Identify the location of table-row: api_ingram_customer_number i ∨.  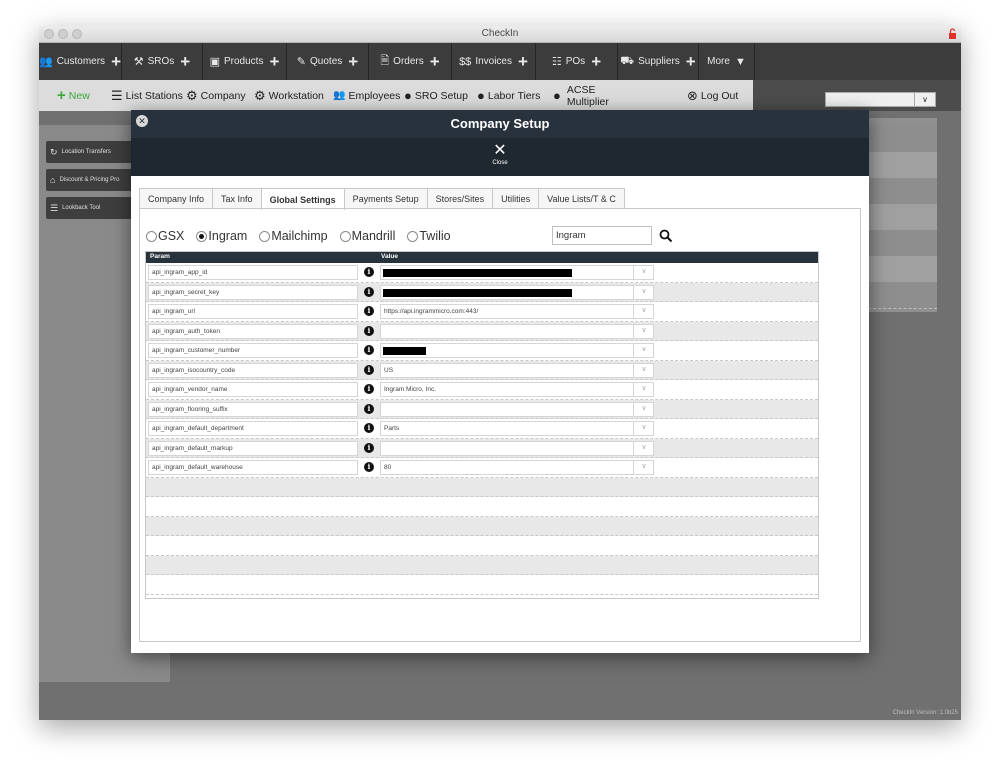
(482, 351).